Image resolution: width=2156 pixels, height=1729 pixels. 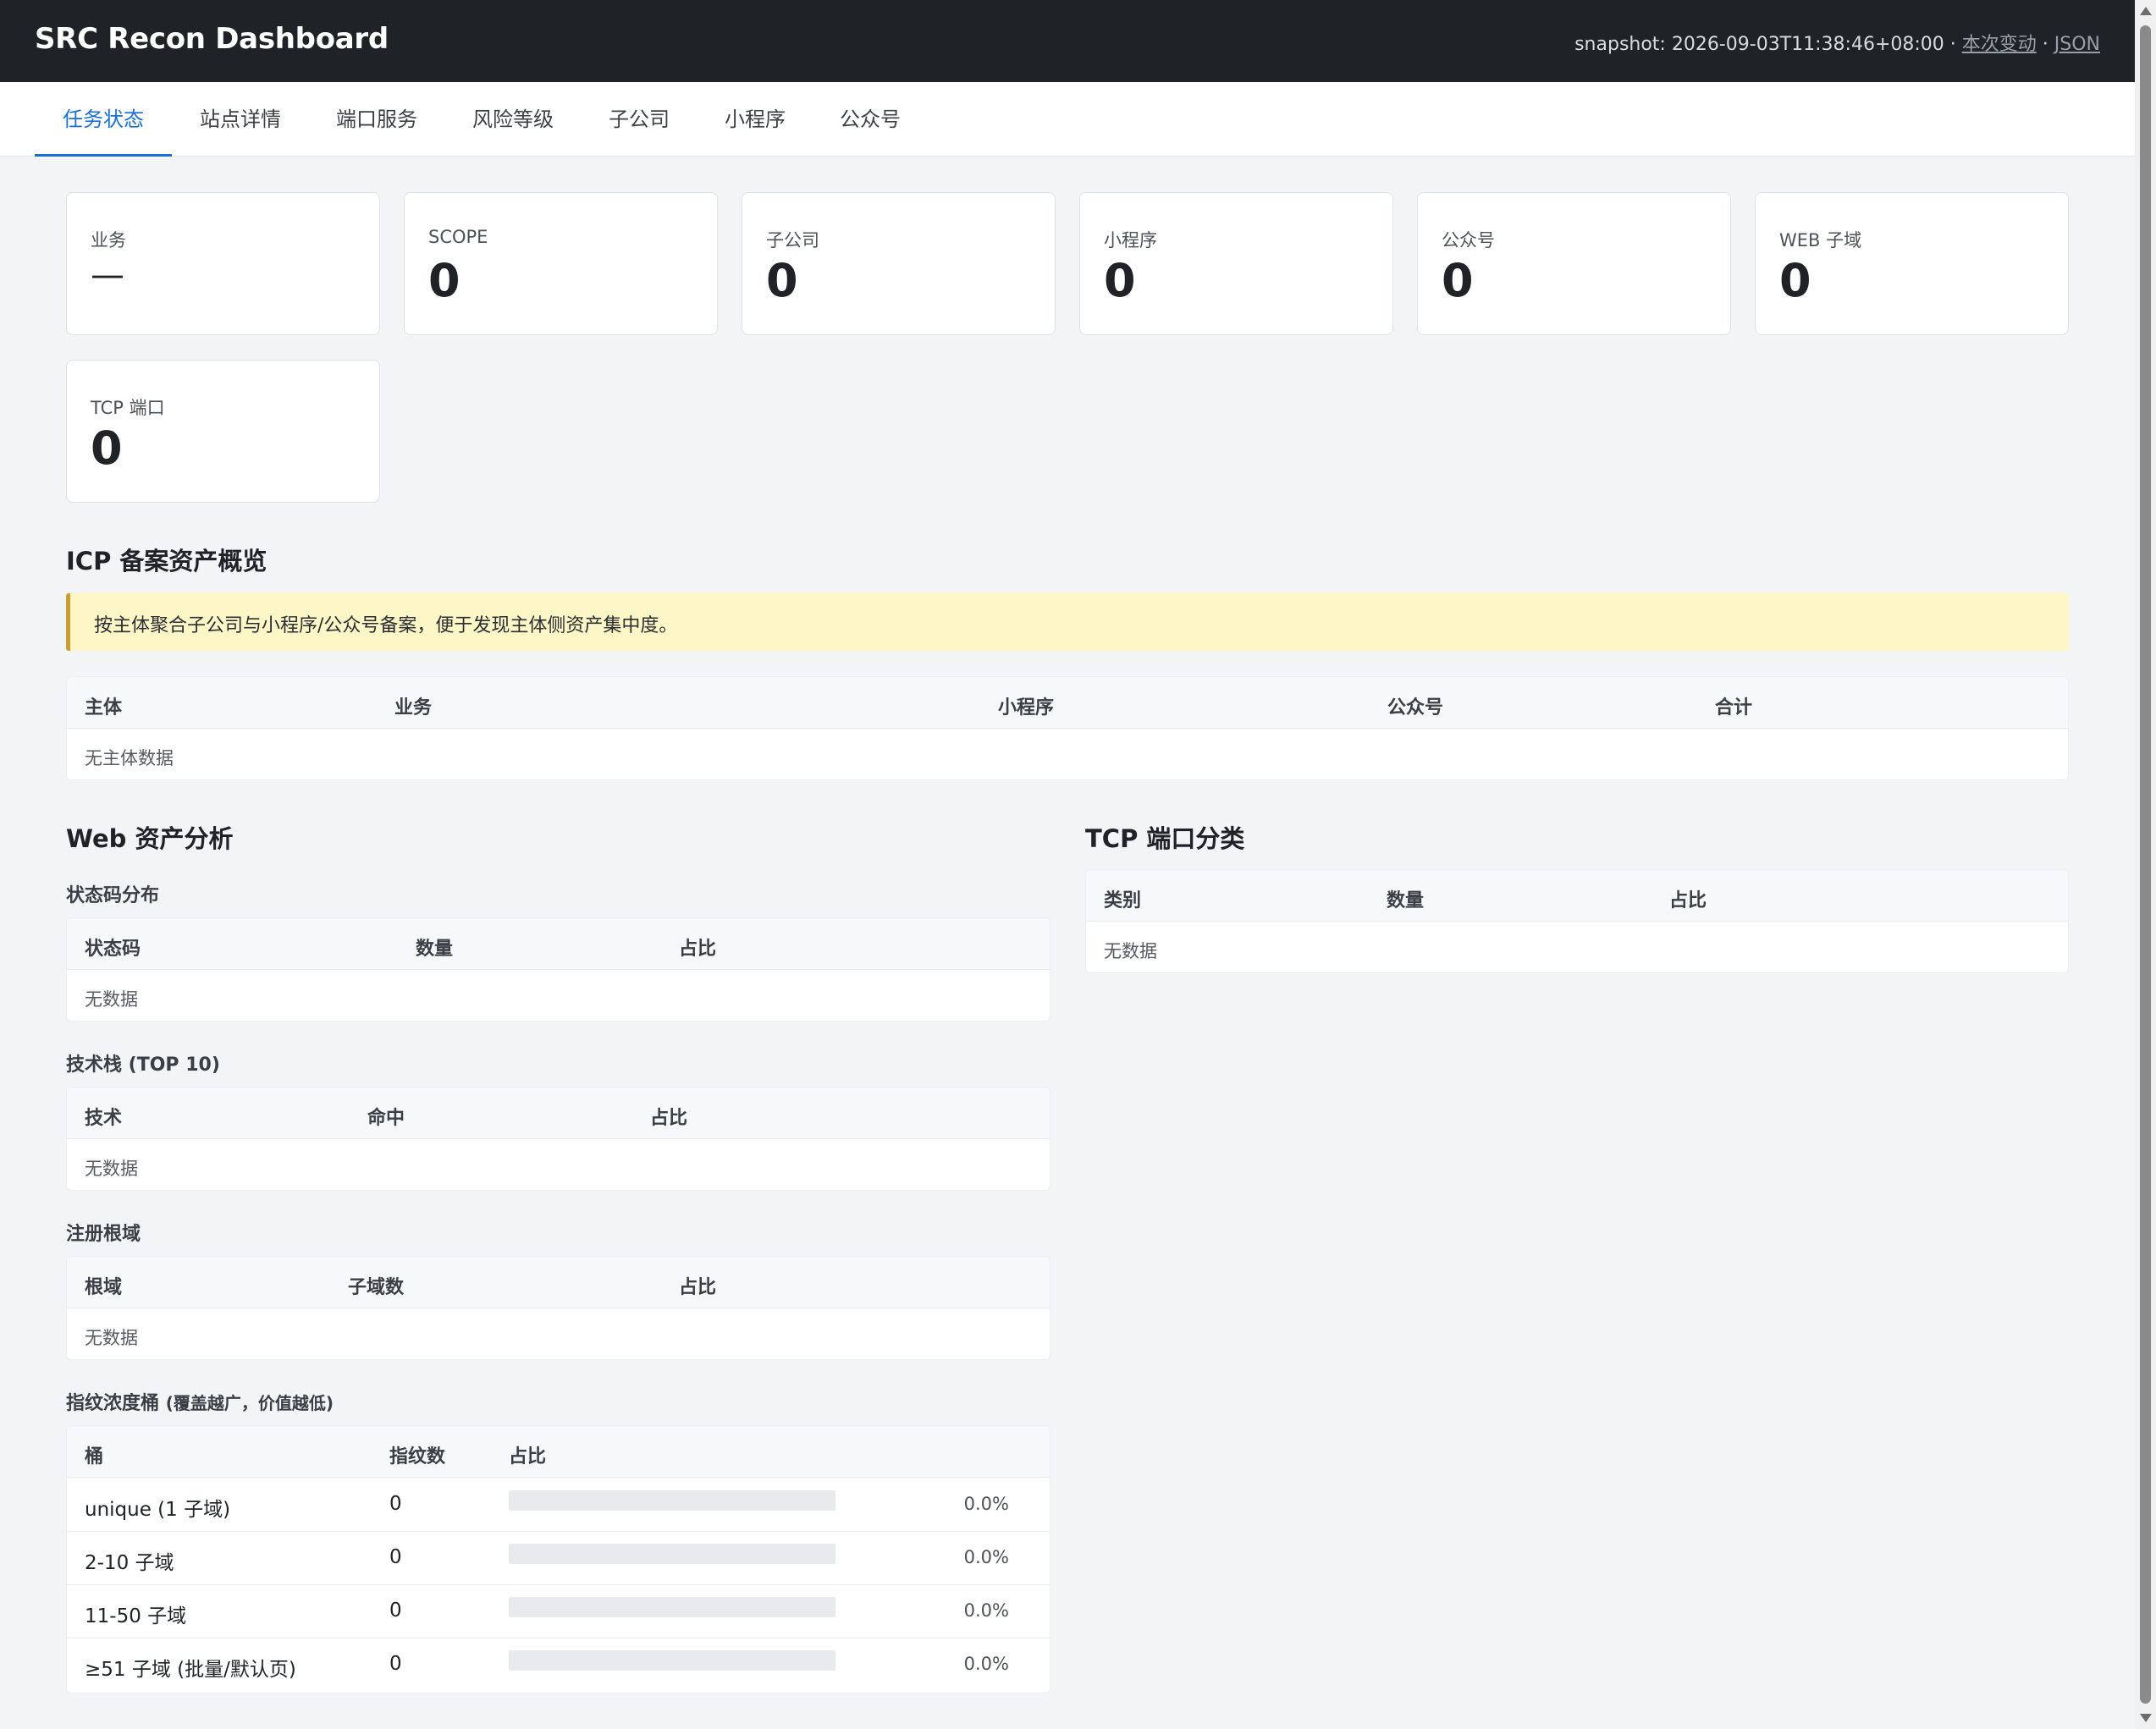 What do you see at coordinates (639, 119) in the screenshot?
I see `tab-subsidiaries: 子公司` at bounding box center [639, 119].